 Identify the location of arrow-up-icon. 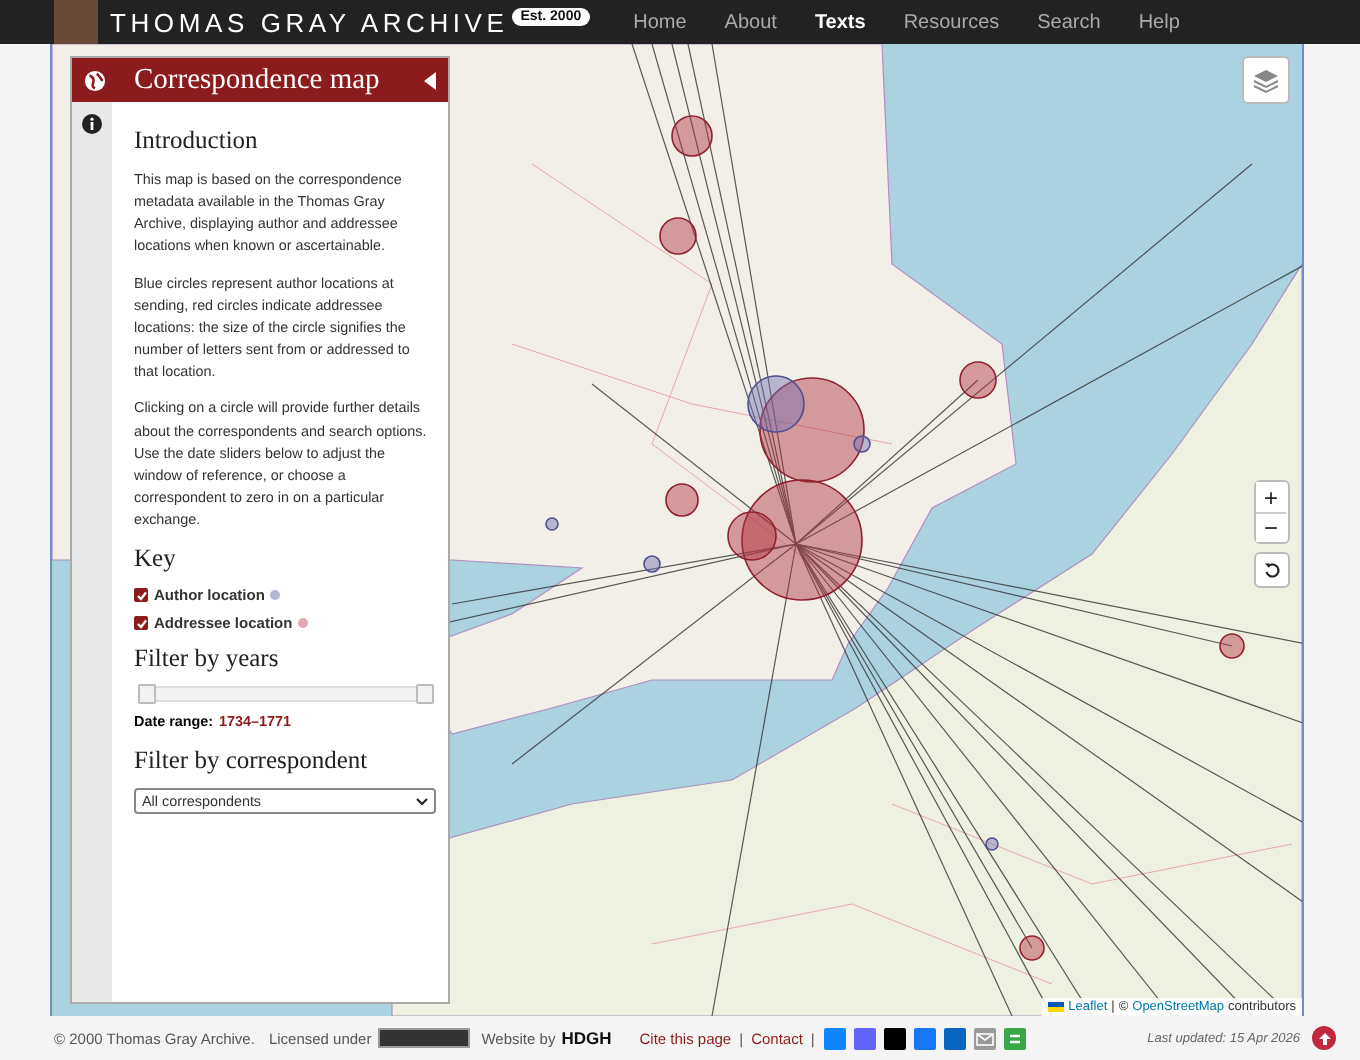
(1324, 1038).